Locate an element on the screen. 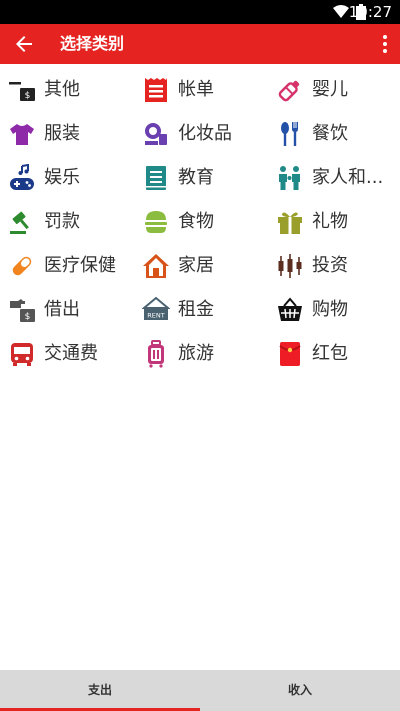  category-label: 服装 is located at coordinates (62, 133).